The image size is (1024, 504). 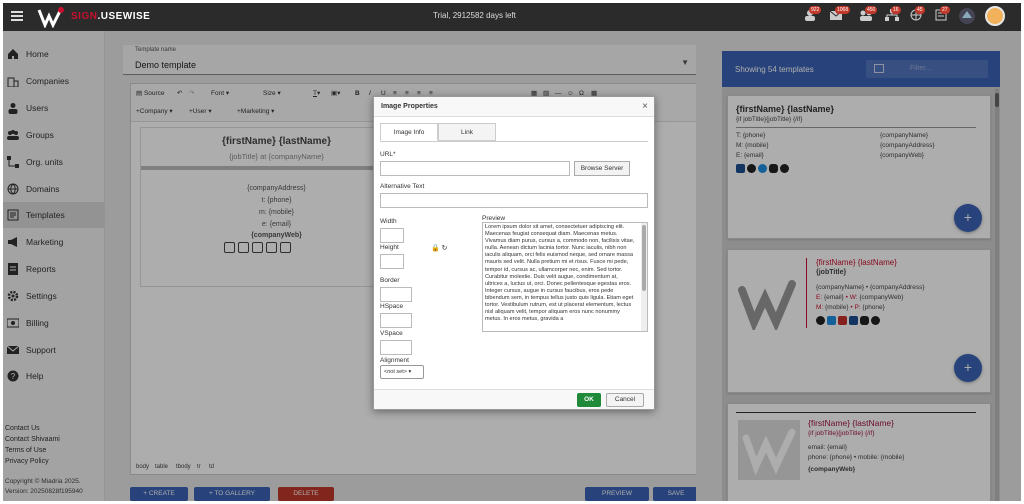 What do you see at coordinates (394, 360) in the screenshot?
I see `alignment-label: Alignment` at bounding box center [394, 360].